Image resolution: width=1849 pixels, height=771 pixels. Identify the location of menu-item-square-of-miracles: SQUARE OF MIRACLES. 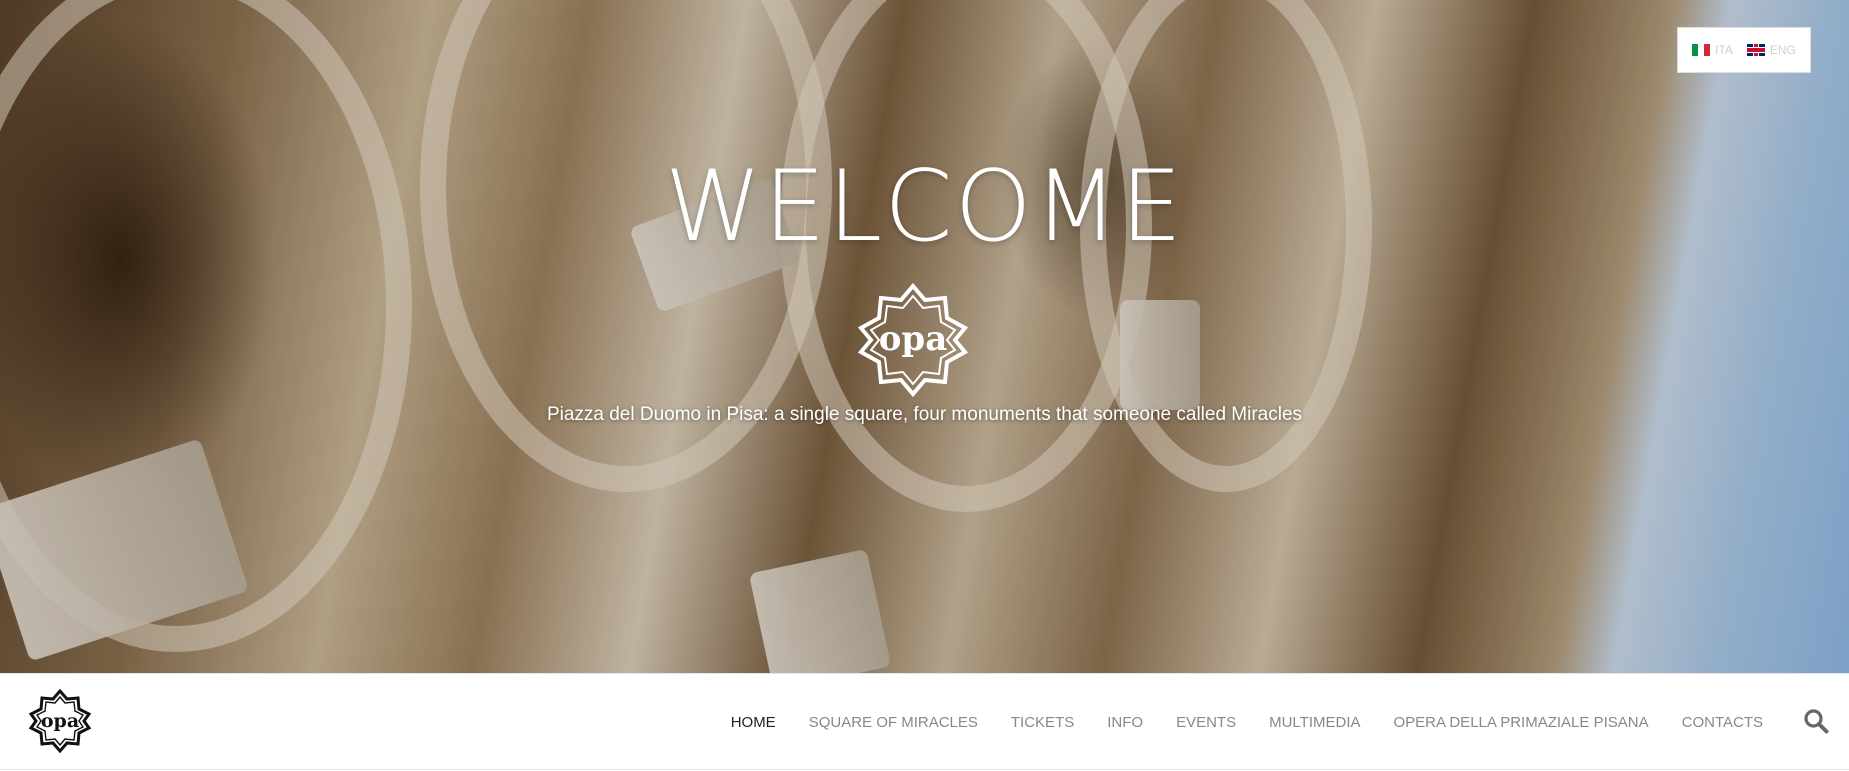
(893, 722).